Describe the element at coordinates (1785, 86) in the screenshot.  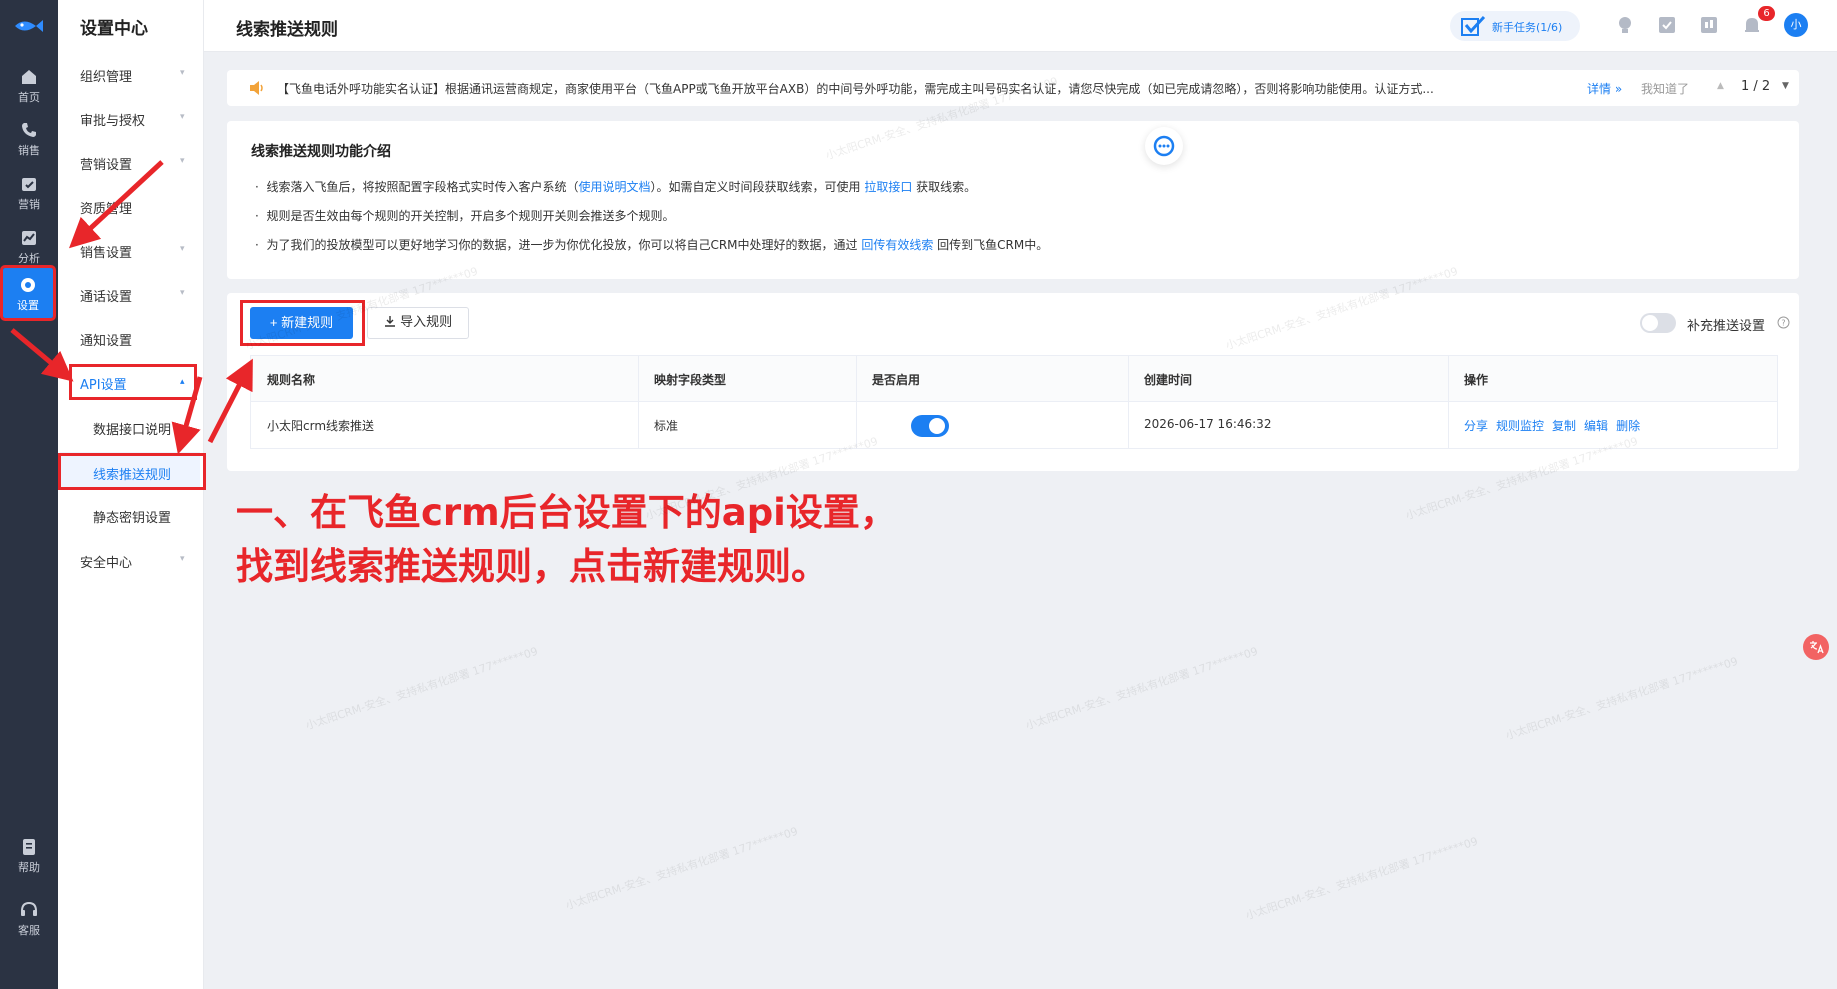
I see `chevron-down-icon: ▼` at that location.